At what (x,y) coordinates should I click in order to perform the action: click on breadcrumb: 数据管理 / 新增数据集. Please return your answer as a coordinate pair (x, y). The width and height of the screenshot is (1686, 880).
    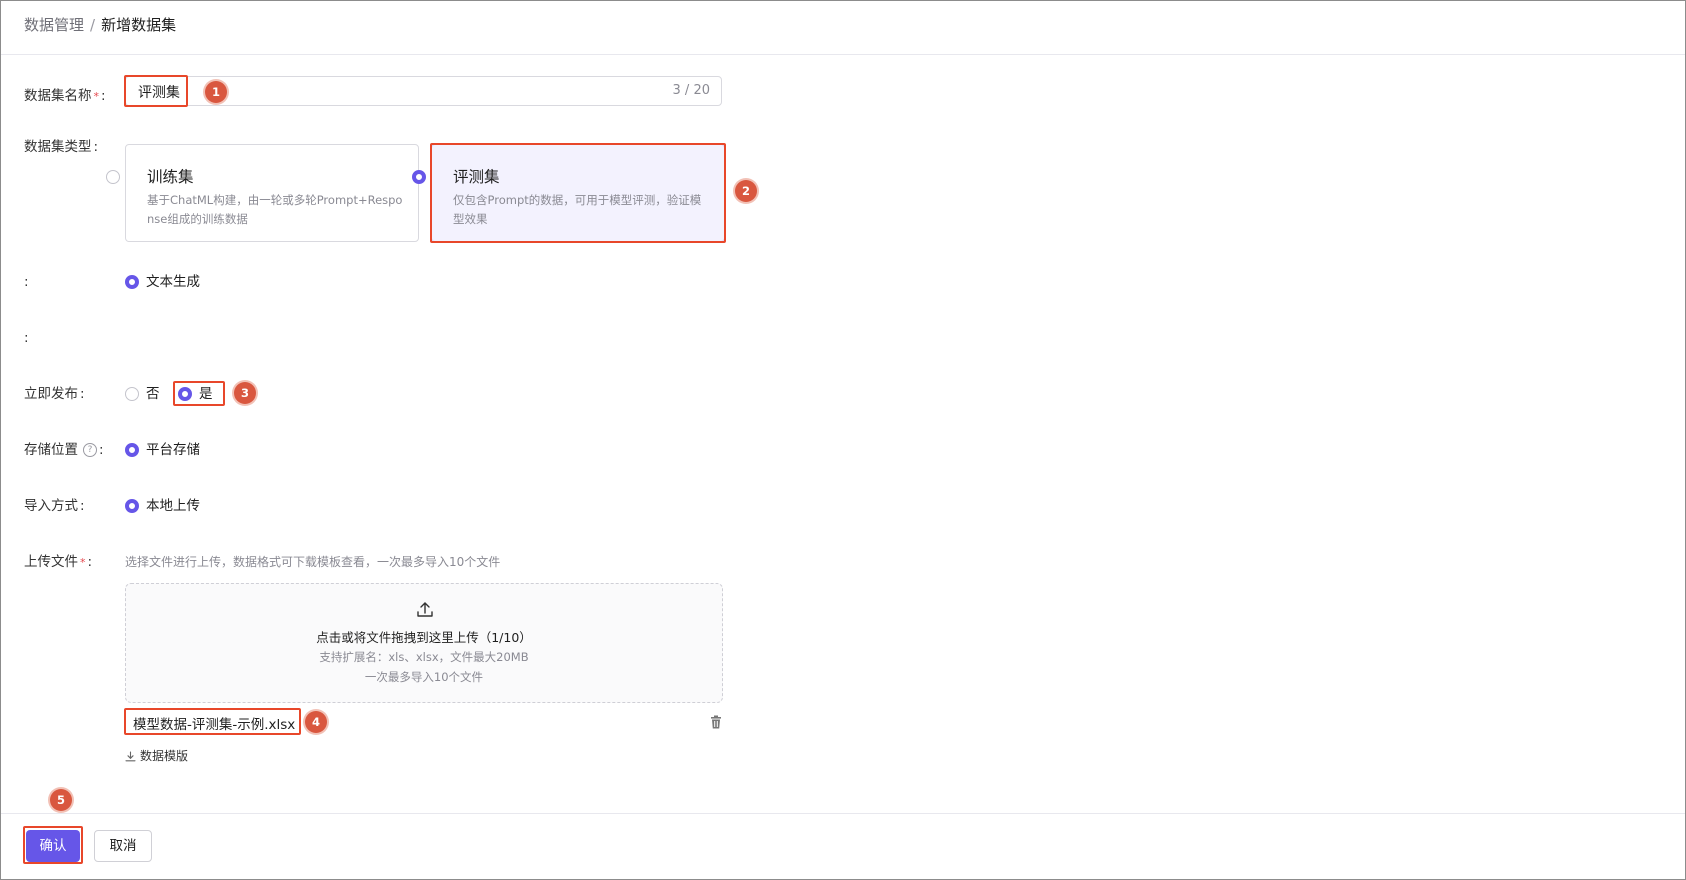
    Looking at the image, I should click on (100, 25).